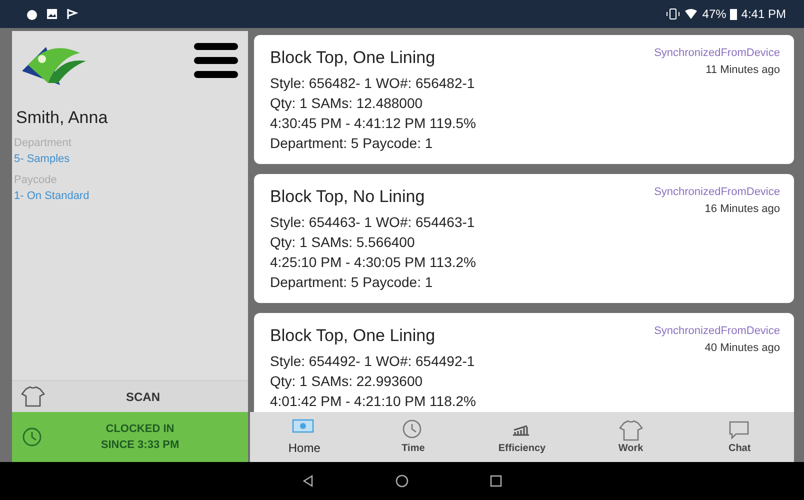 The width and height of the screenshot is (804, 500). I want to click on nav-tab: Work, so click(631, 437).